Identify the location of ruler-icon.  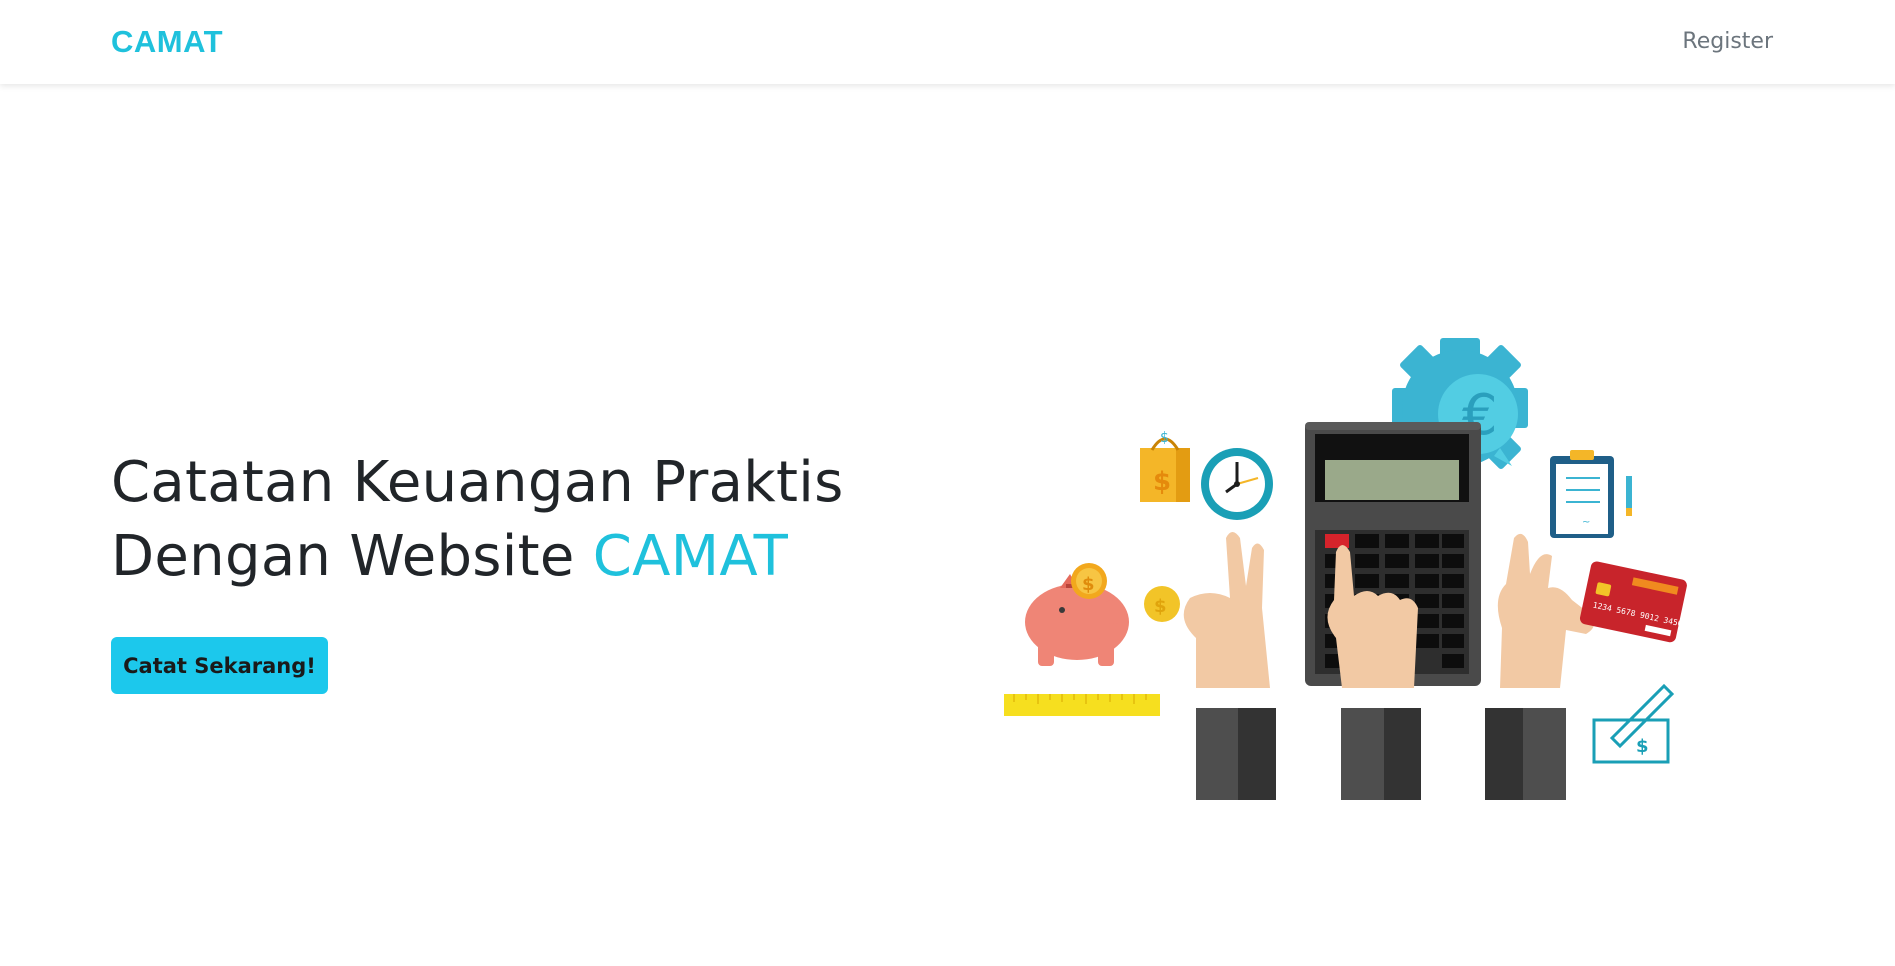
(1082, 705).